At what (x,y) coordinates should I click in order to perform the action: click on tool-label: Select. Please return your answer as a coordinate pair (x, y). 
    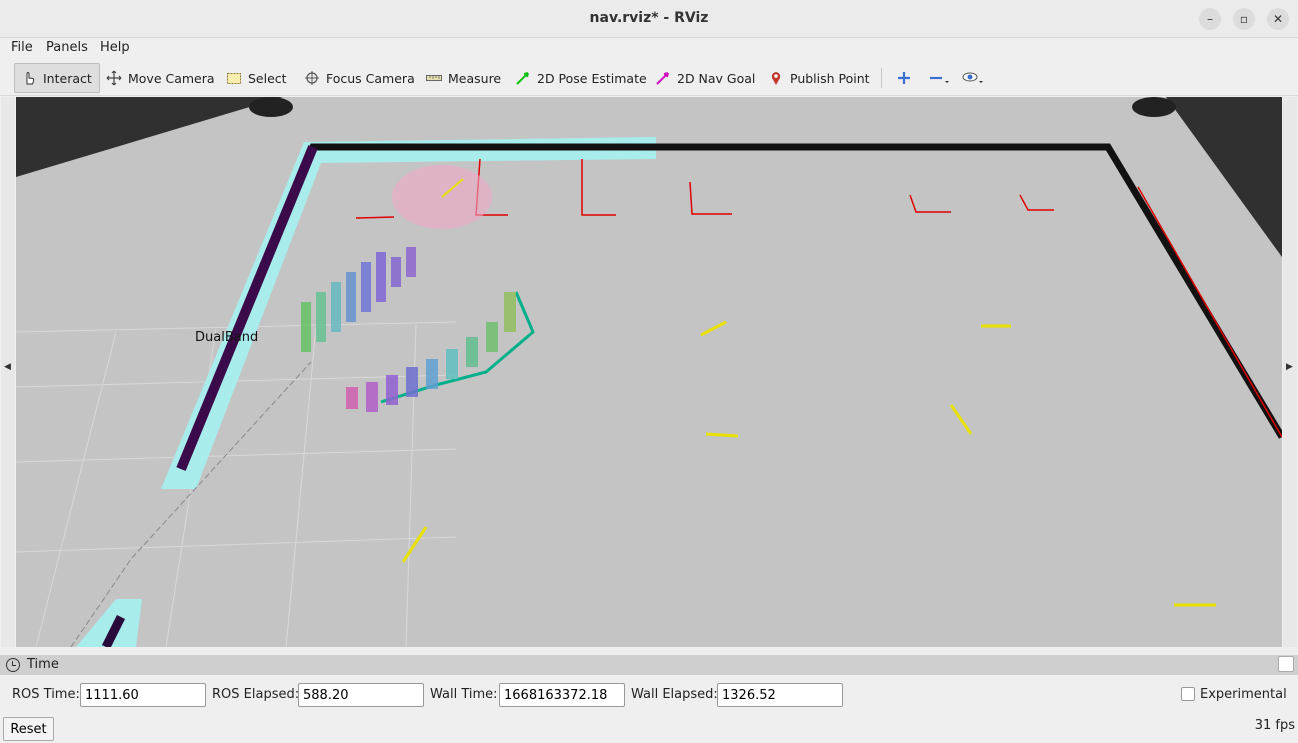
    Looking at the image, I should click on (267, 78).